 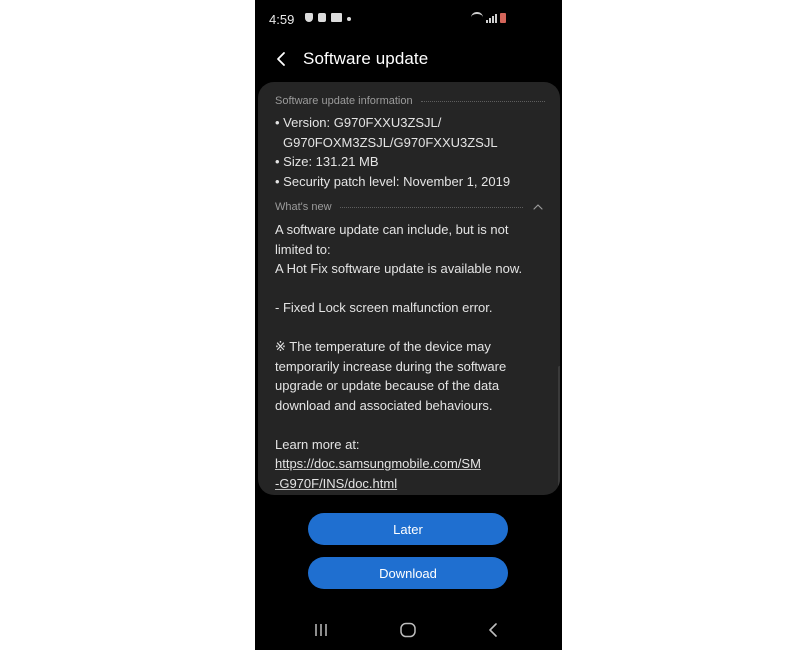 What do you see at coordinates (321, 630) in the screenshot?
I see `recents-icon` at bounding box center [321, 630].